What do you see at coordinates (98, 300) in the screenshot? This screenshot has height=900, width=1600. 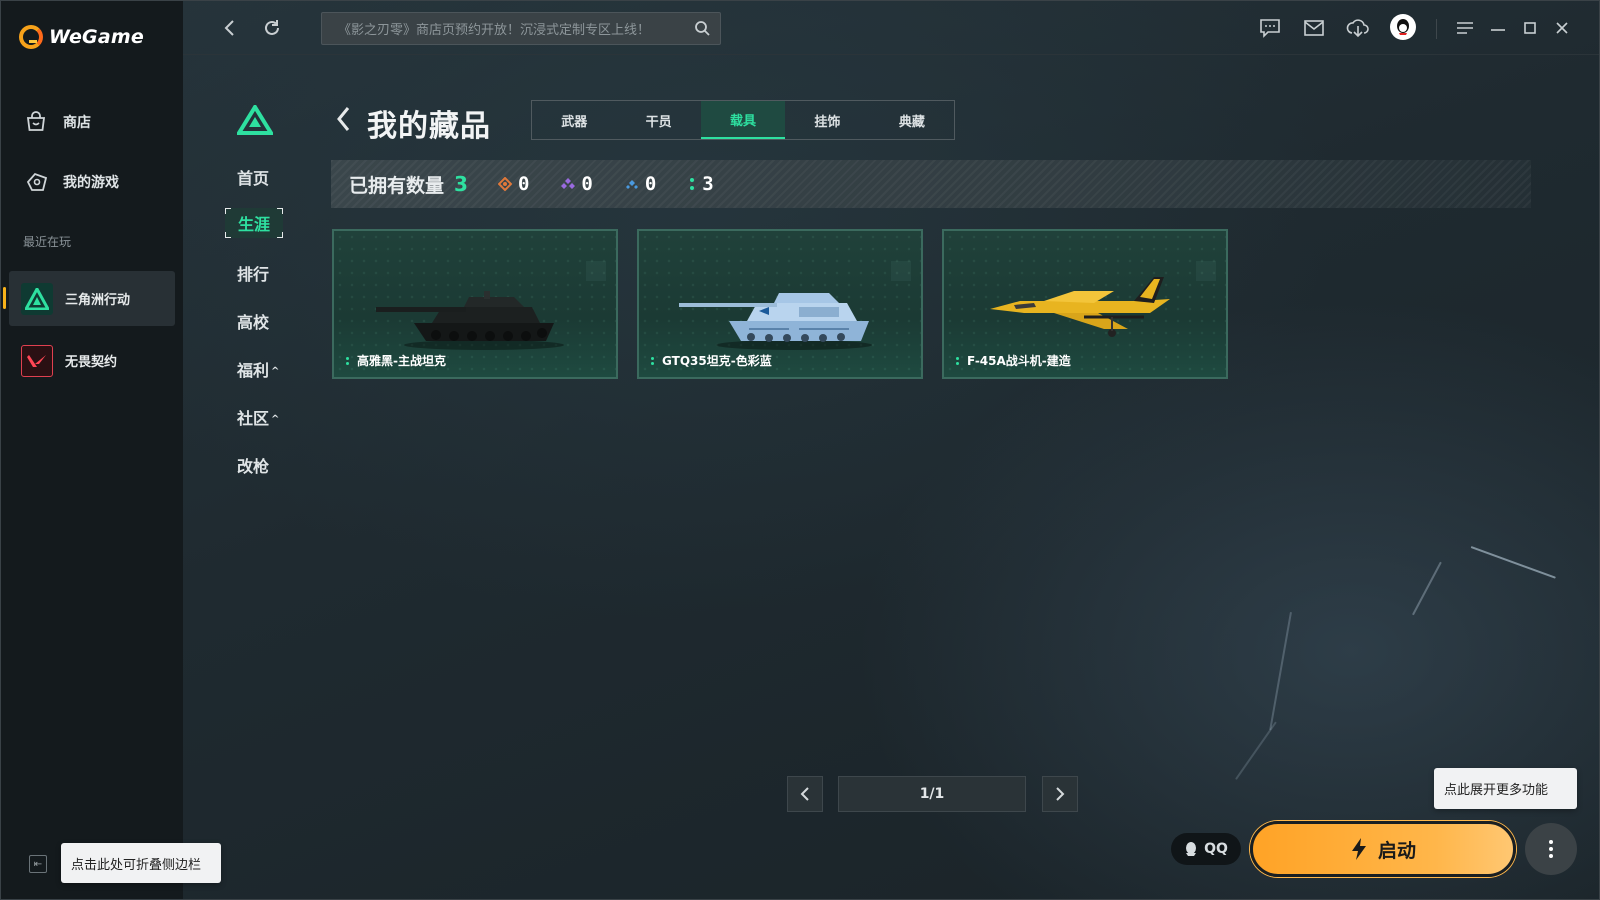 I see `recent-game-label: 三角洲行动` at bounding box center [98, 300].